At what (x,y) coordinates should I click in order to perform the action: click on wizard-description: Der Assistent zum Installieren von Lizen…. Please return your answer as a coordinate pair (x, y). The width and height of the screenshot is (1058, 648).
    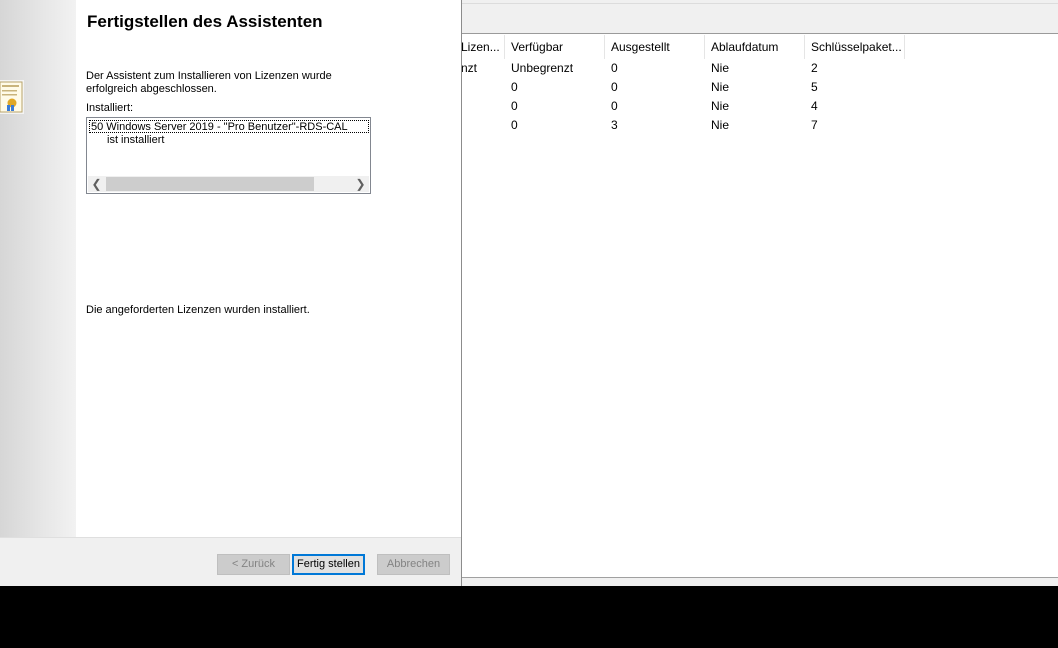
    Looking at the image, I should click on (209, 82).